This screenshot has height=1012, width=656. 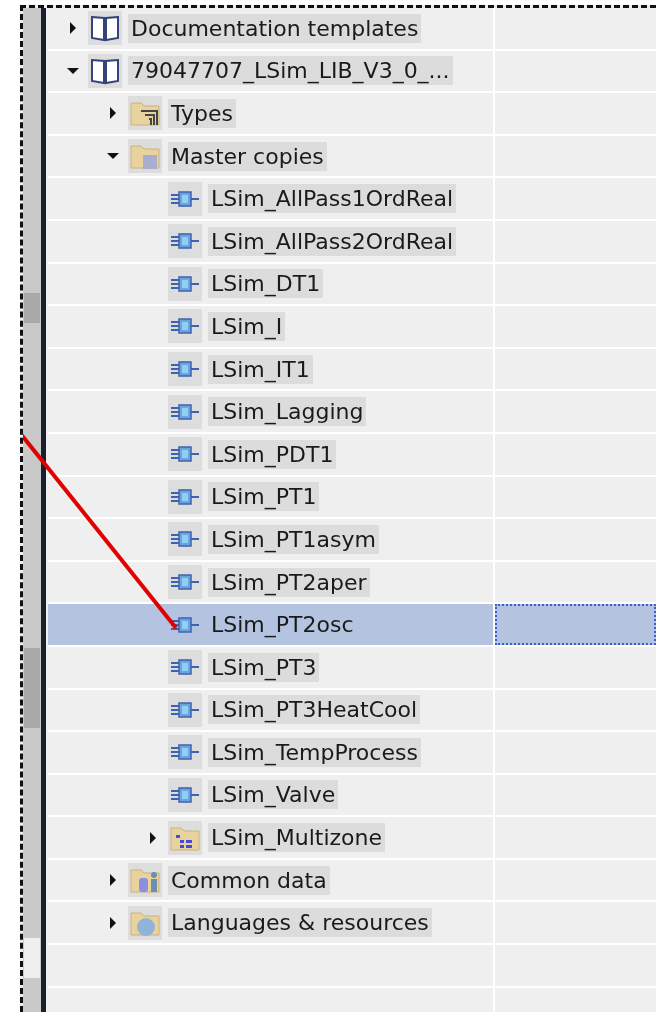 I want to click on scrollbar, so click(x=32, y=510).